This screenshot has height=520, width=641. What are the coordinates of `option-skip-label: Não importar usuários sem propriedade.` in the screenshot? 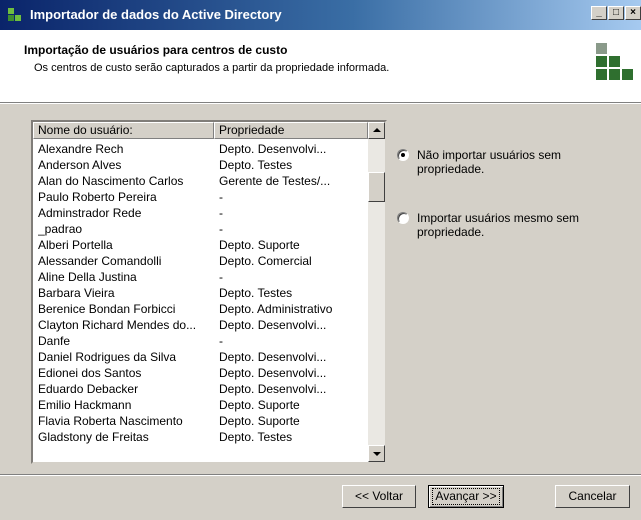 It's located at (489, 162).